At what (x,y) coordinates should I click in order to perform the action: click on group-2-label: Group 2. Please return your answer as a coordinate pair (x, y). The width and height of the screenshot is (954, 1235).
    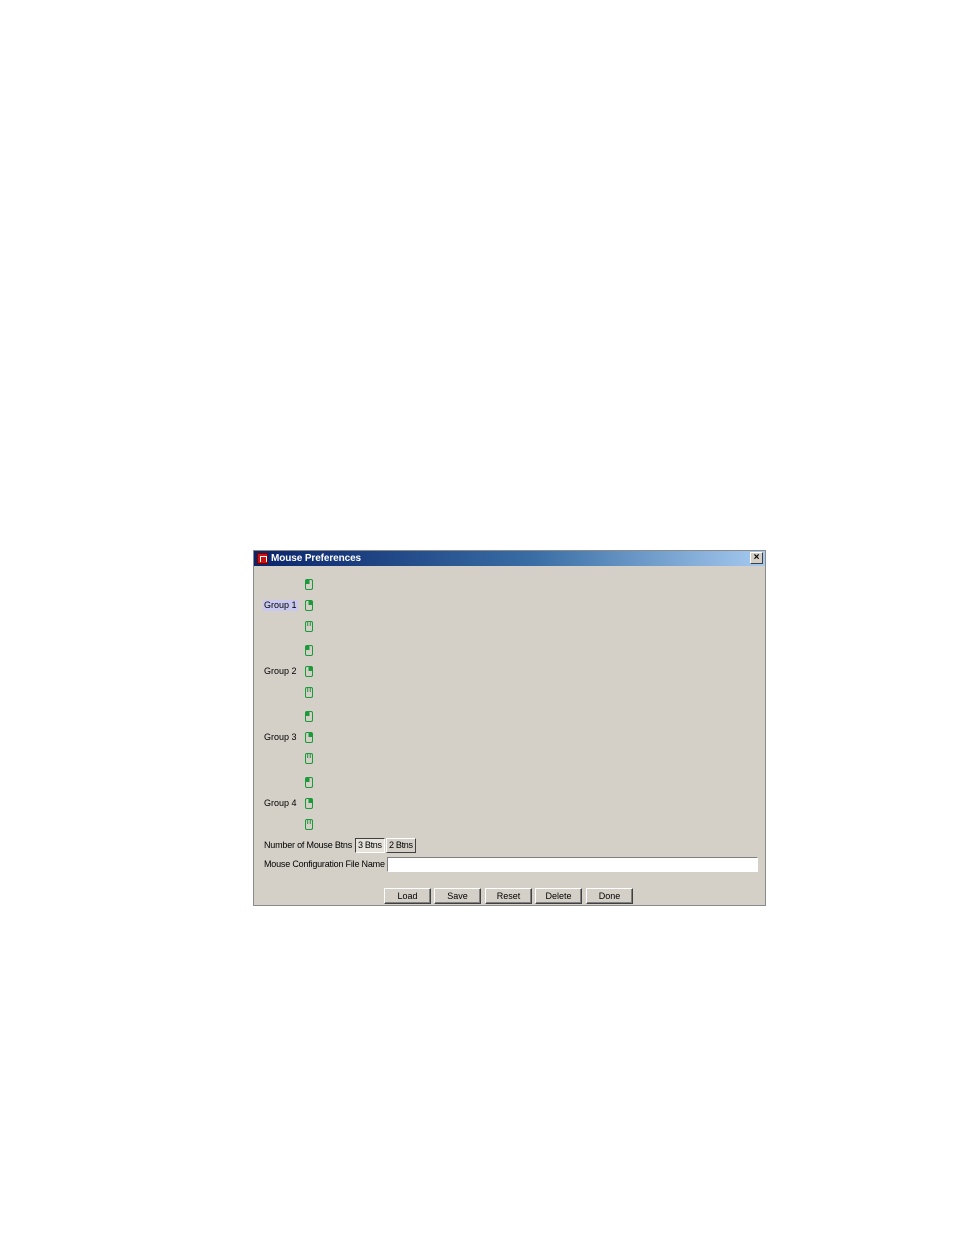
    Looking at the image, I should click on (280, 671).